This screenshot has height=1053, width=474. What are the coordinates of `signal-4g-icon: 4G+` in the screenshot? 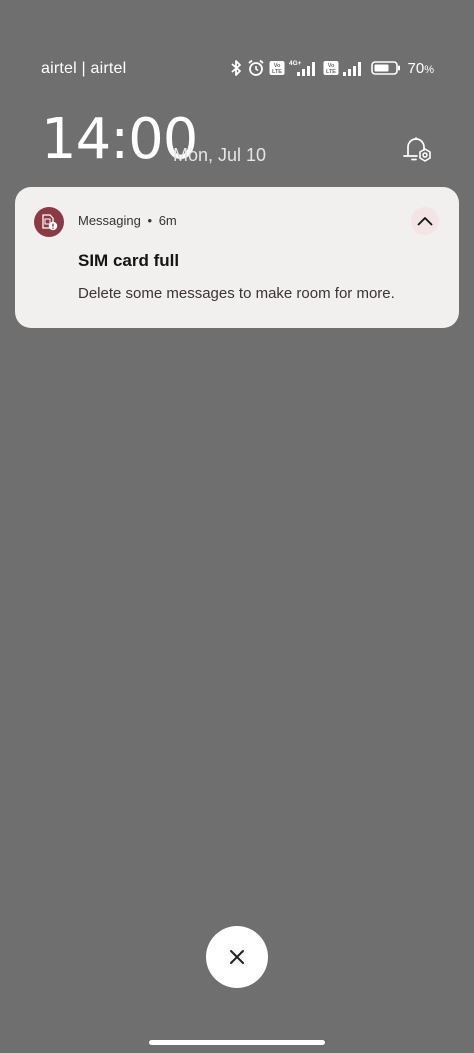 It's located at (304, 68).